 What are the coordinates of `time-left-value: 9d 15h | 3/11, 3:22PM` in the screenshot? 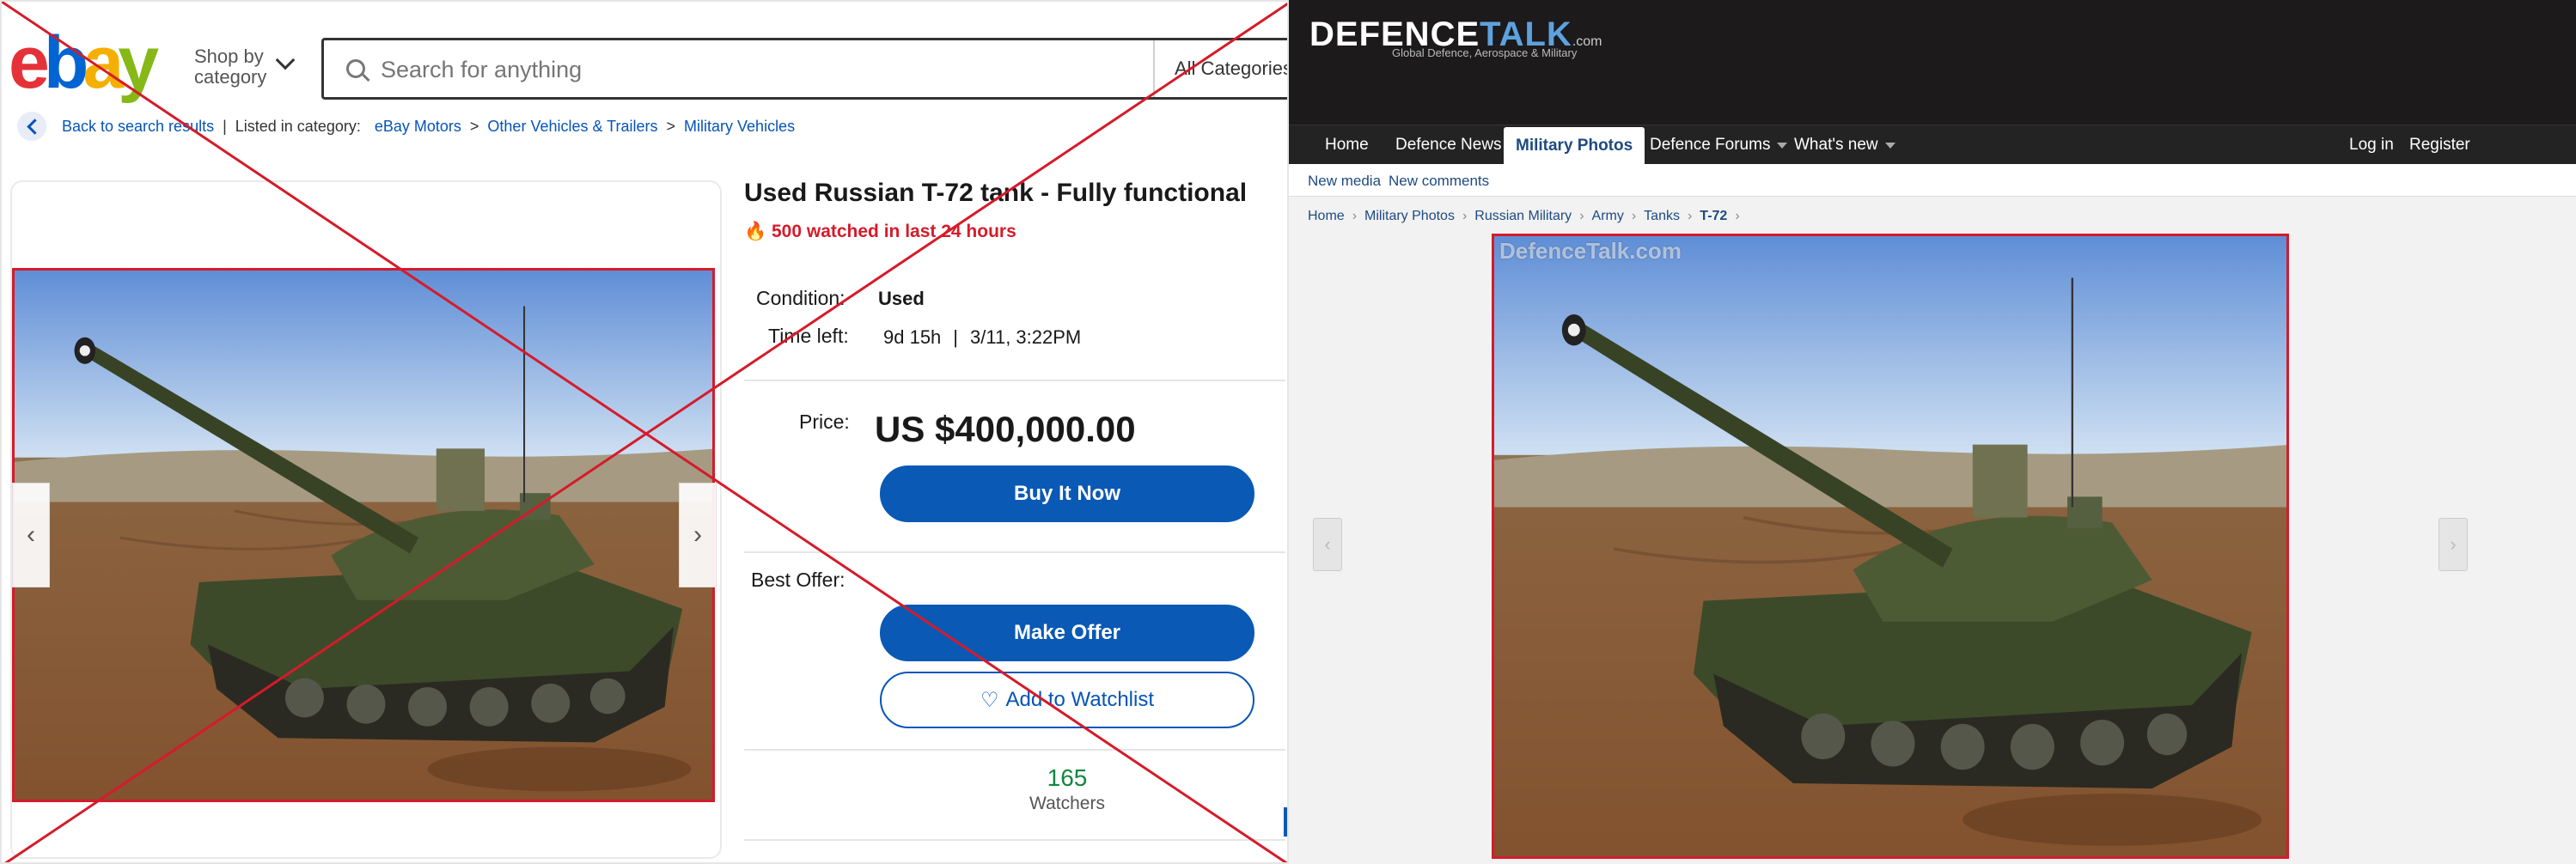 It's located at (982, 337).